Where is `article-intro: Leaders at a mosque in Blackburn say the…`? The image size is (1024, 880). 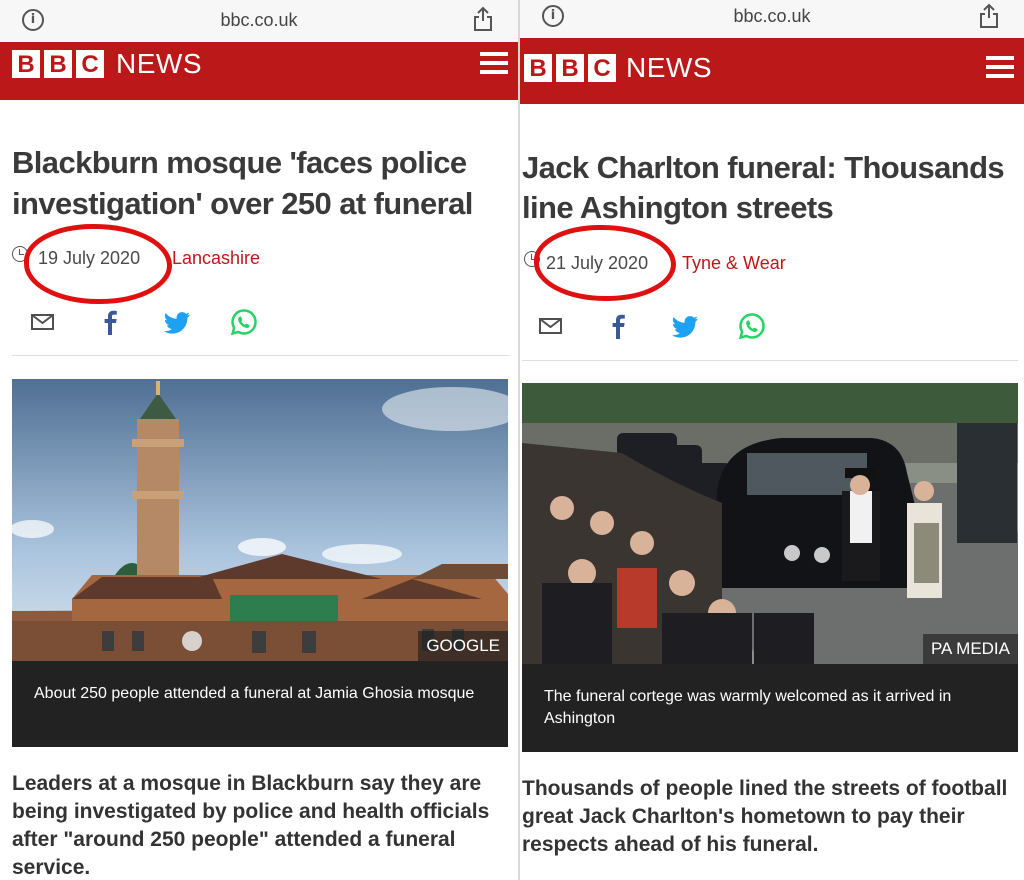
article-intro: Leaders at a mosque in Blackburn say the… is located at coordinates (251, 825).